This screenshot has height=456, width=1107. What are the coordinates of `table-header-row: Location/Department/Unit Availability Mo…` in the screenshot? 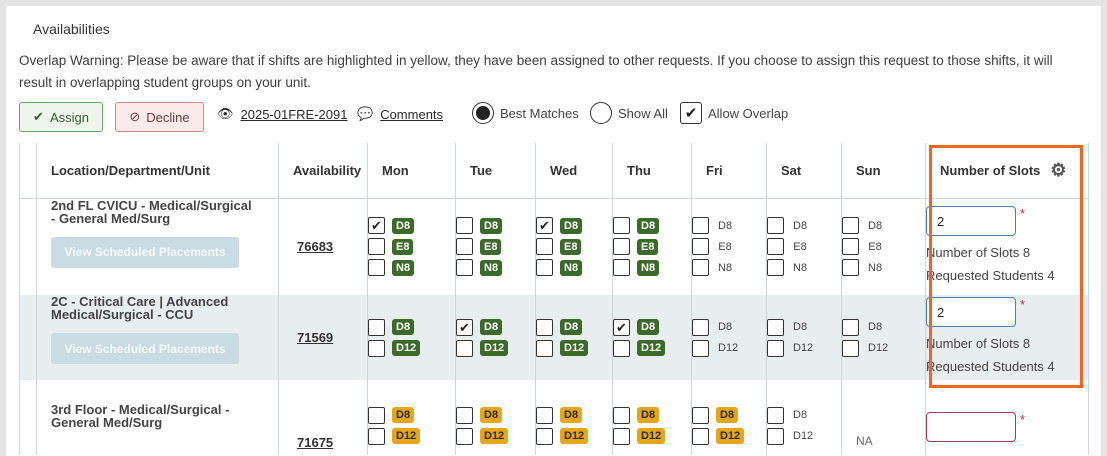 It's located at (554, 171).